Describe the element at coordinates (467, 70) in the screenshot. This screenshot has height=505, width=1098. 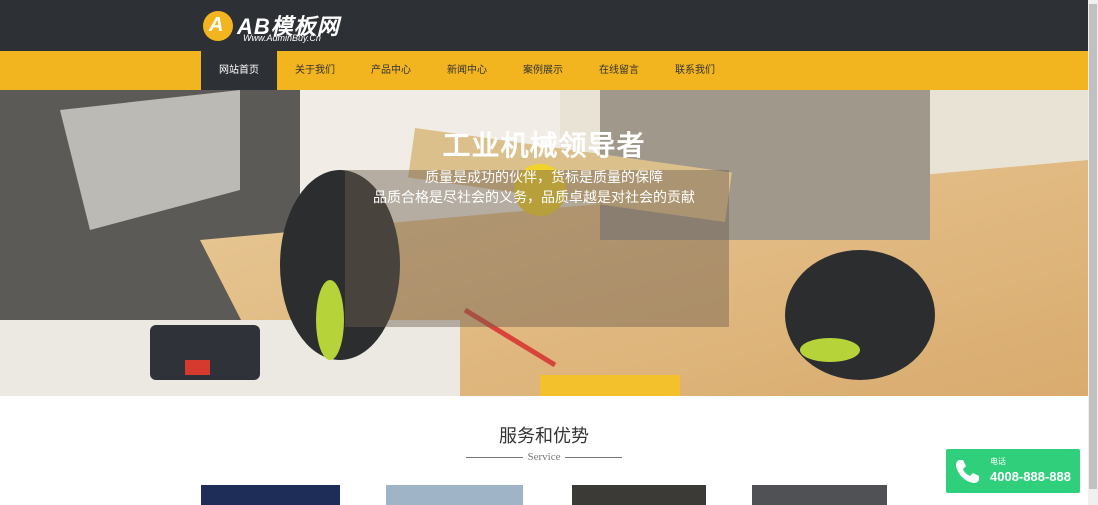
I see `nav-news: 新闻中心` at that location.